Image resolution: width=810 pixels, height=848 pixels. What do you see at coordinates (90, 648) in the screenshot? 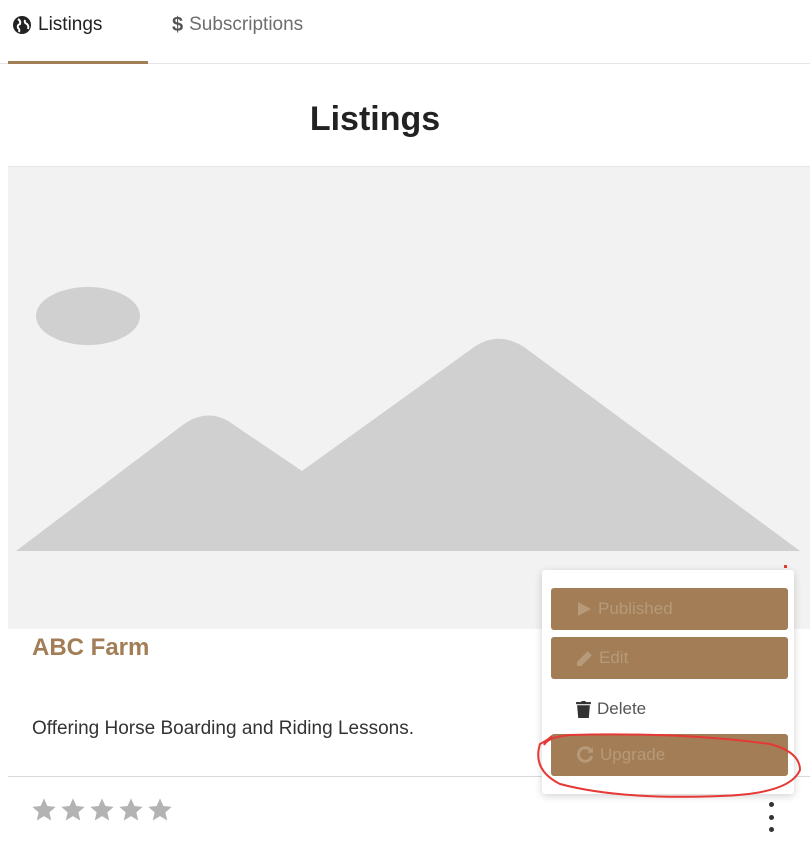
I see `listing-title: ABC Farm` at bounding box center [90, 648].